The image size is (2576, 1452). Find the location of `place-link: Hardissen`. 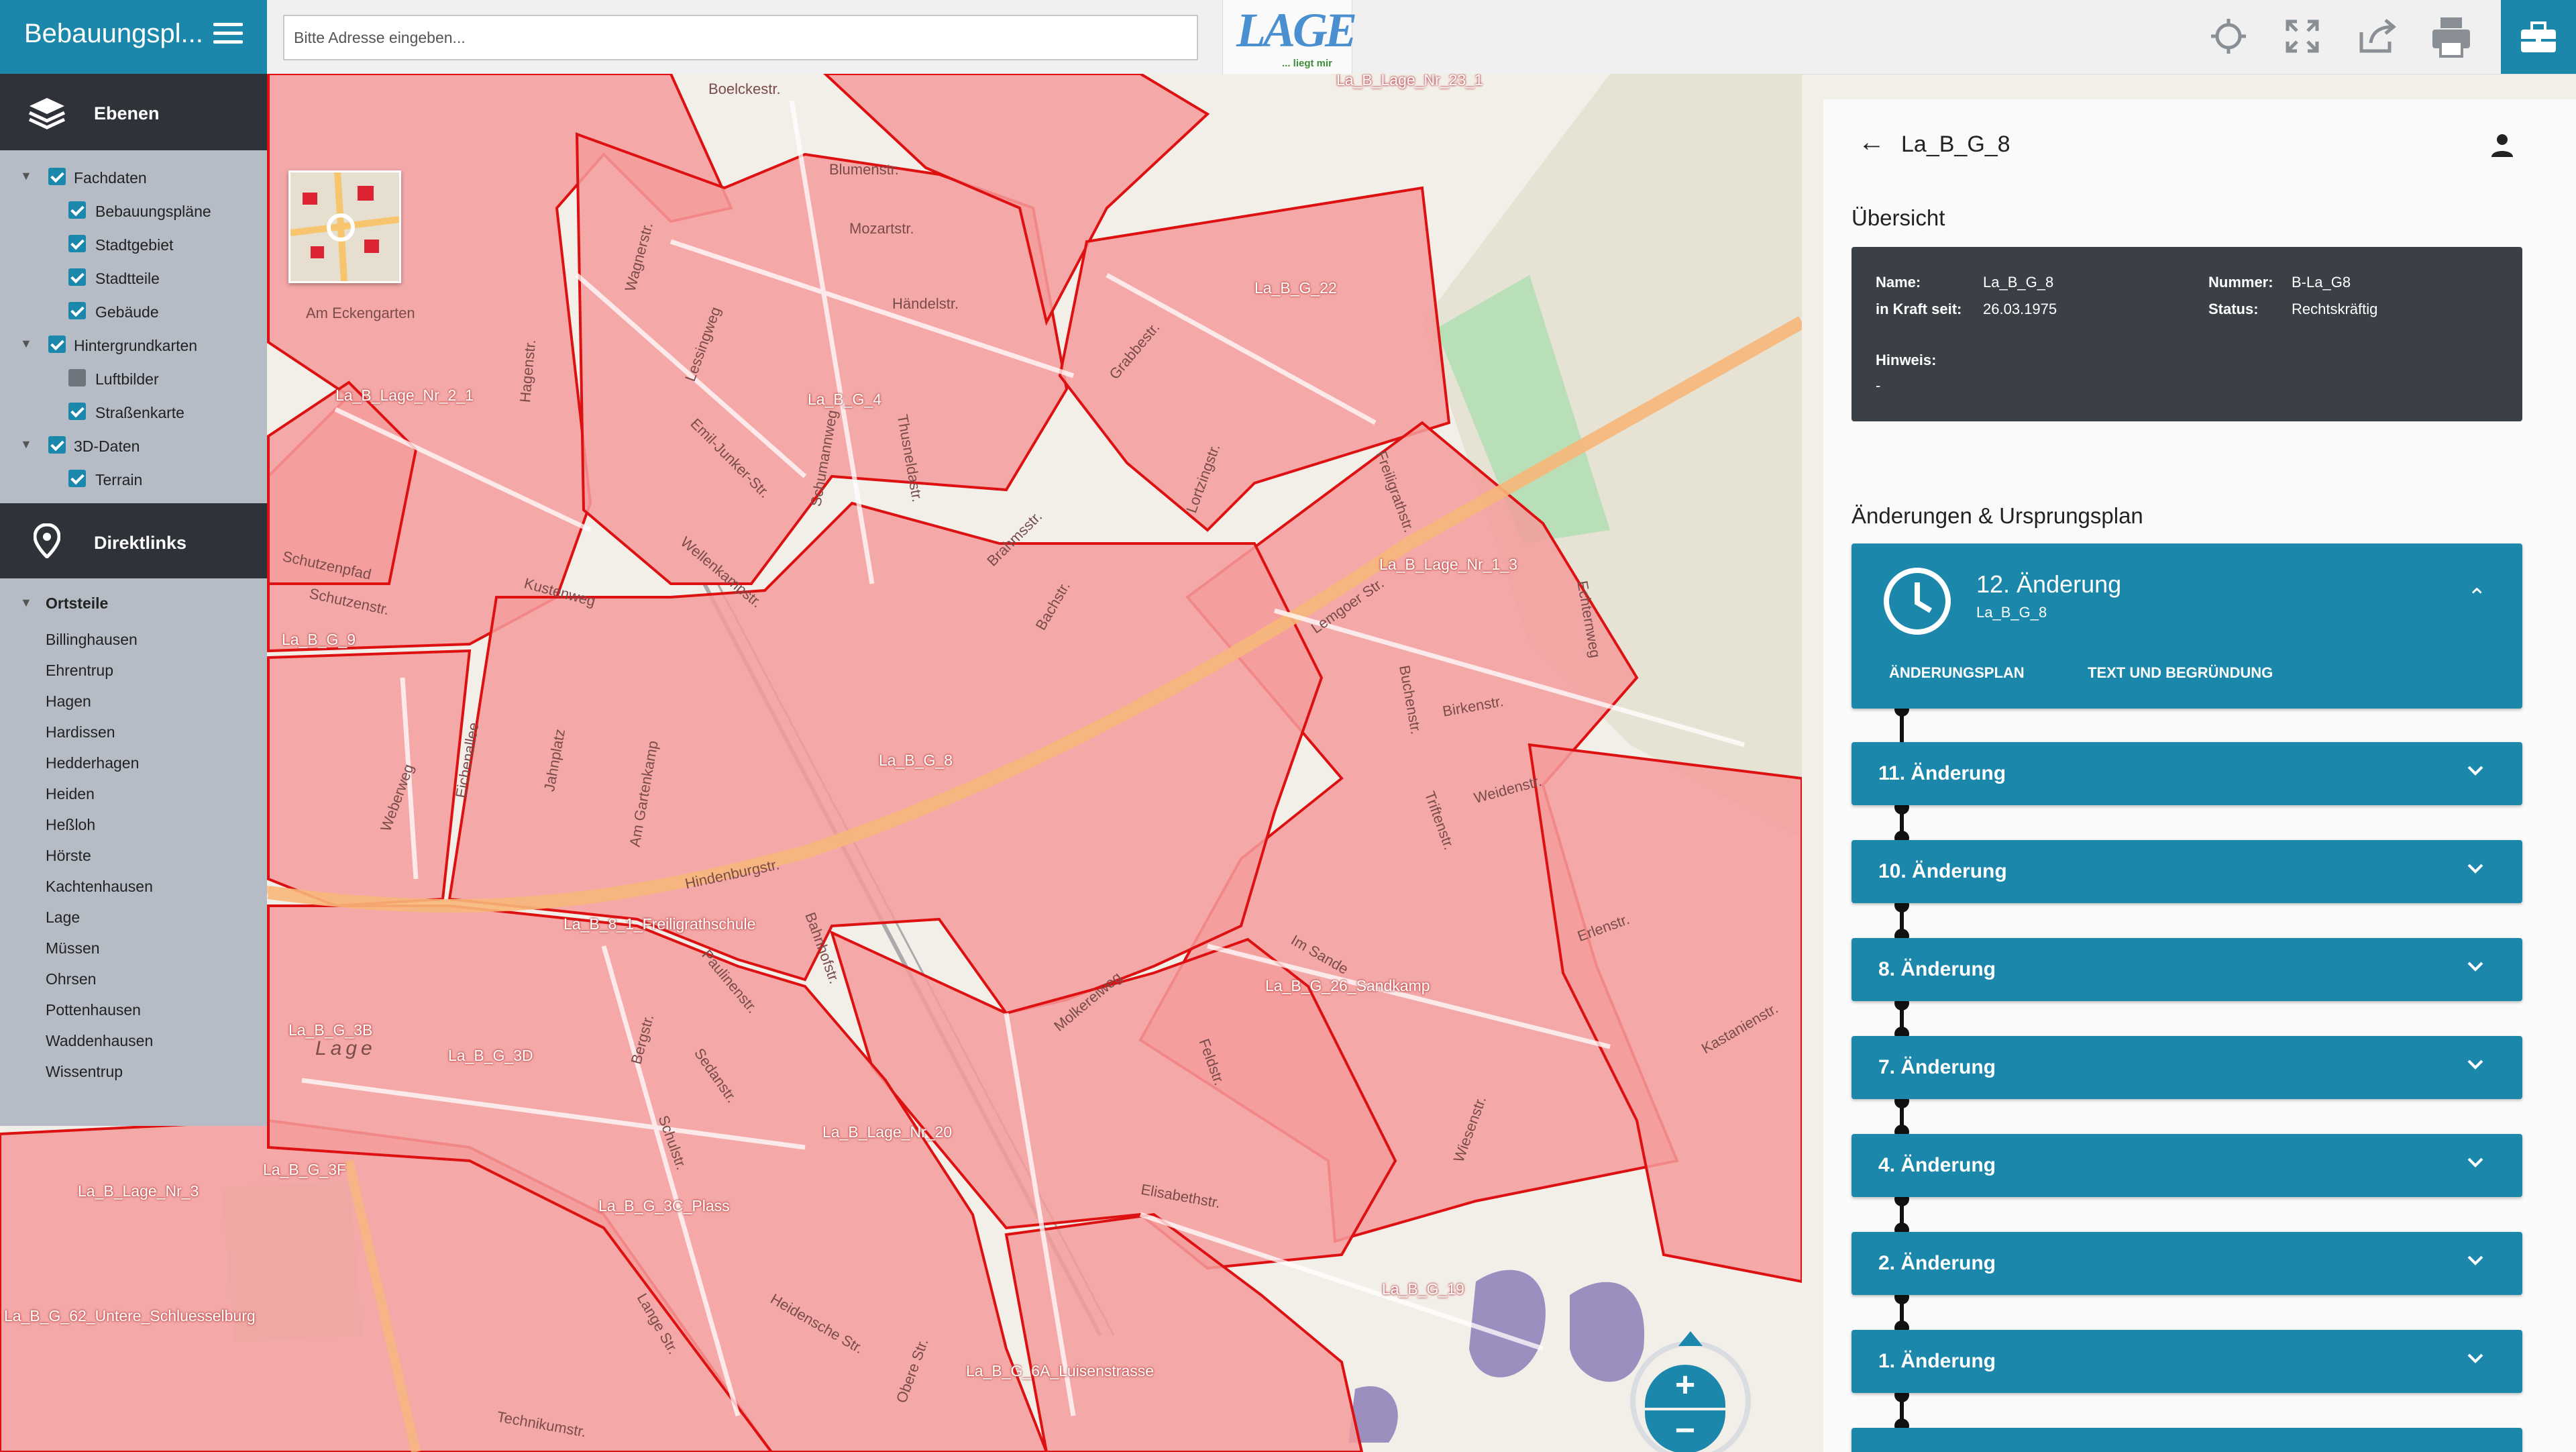

place-link: Hardissen is located at coordinates (133, 732).